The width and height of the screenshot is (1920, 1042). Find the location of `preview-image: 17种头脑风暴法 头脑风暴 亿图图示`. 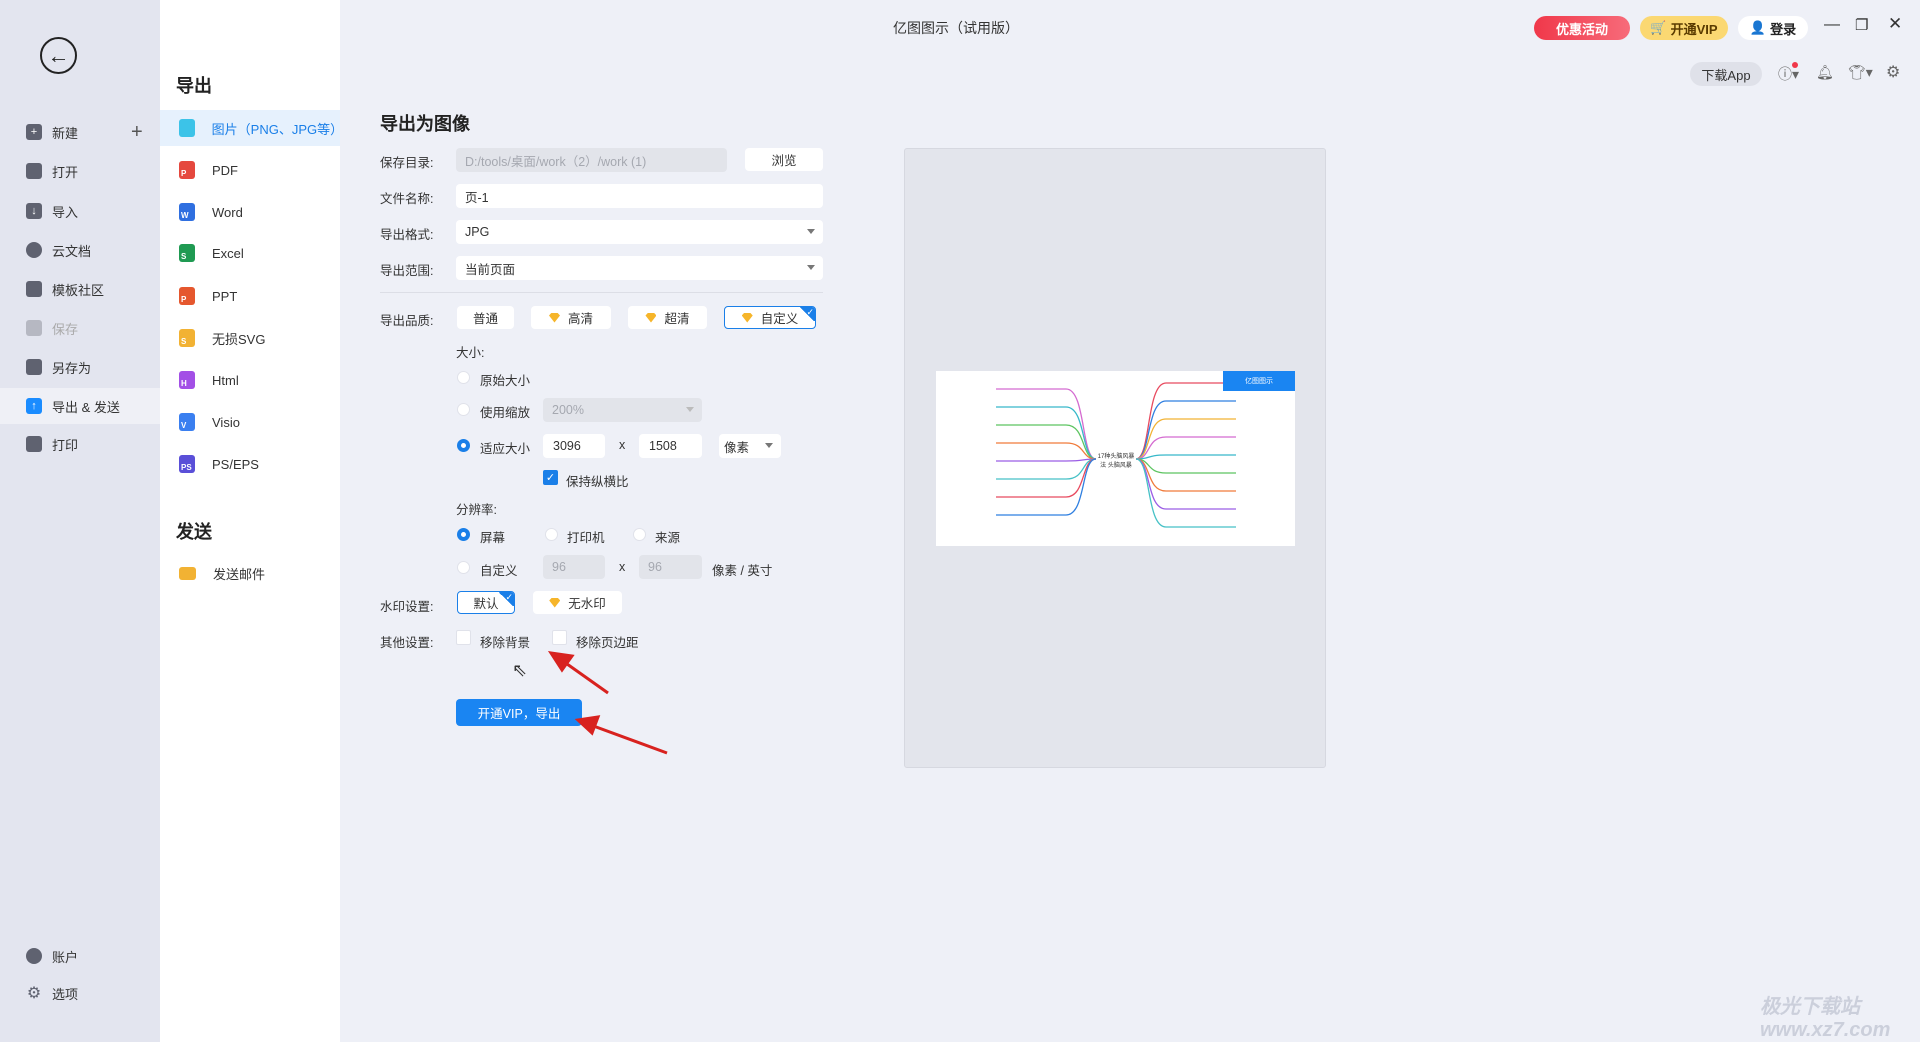

preview-image: 17种头脑风暴法 头脑风暴 亿图图示 is located at coordinates (1115, 458).